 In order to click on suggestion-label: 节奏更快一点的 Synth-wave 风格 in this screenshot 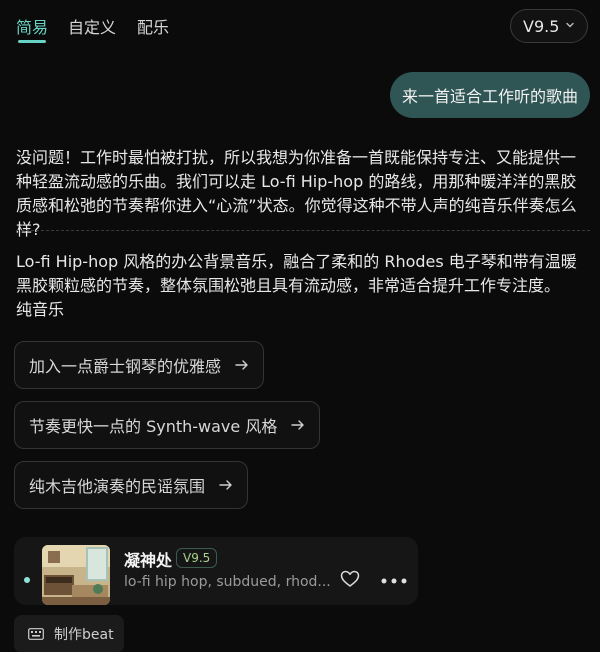, I will do `click(153, 426)`.